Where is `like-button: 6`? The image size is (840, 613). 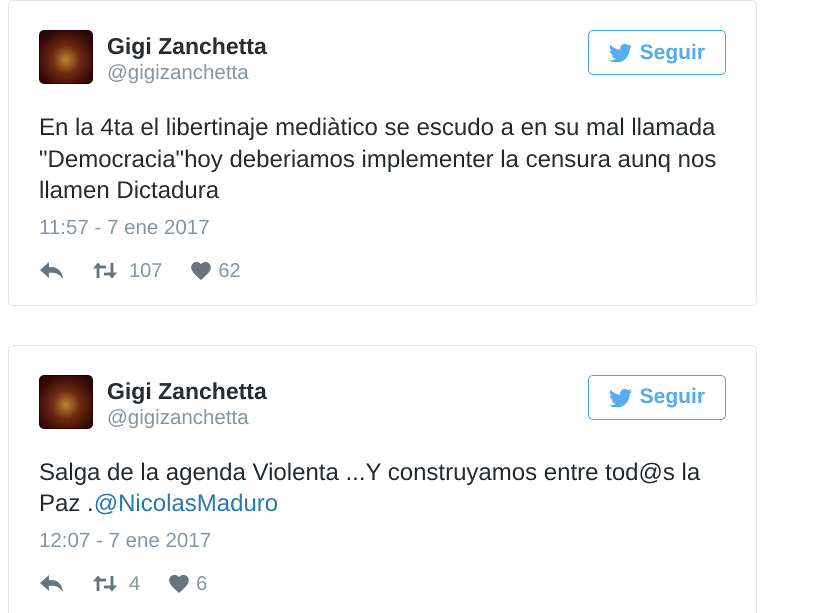
like-button: 6 is located at coordinates (188, 584).